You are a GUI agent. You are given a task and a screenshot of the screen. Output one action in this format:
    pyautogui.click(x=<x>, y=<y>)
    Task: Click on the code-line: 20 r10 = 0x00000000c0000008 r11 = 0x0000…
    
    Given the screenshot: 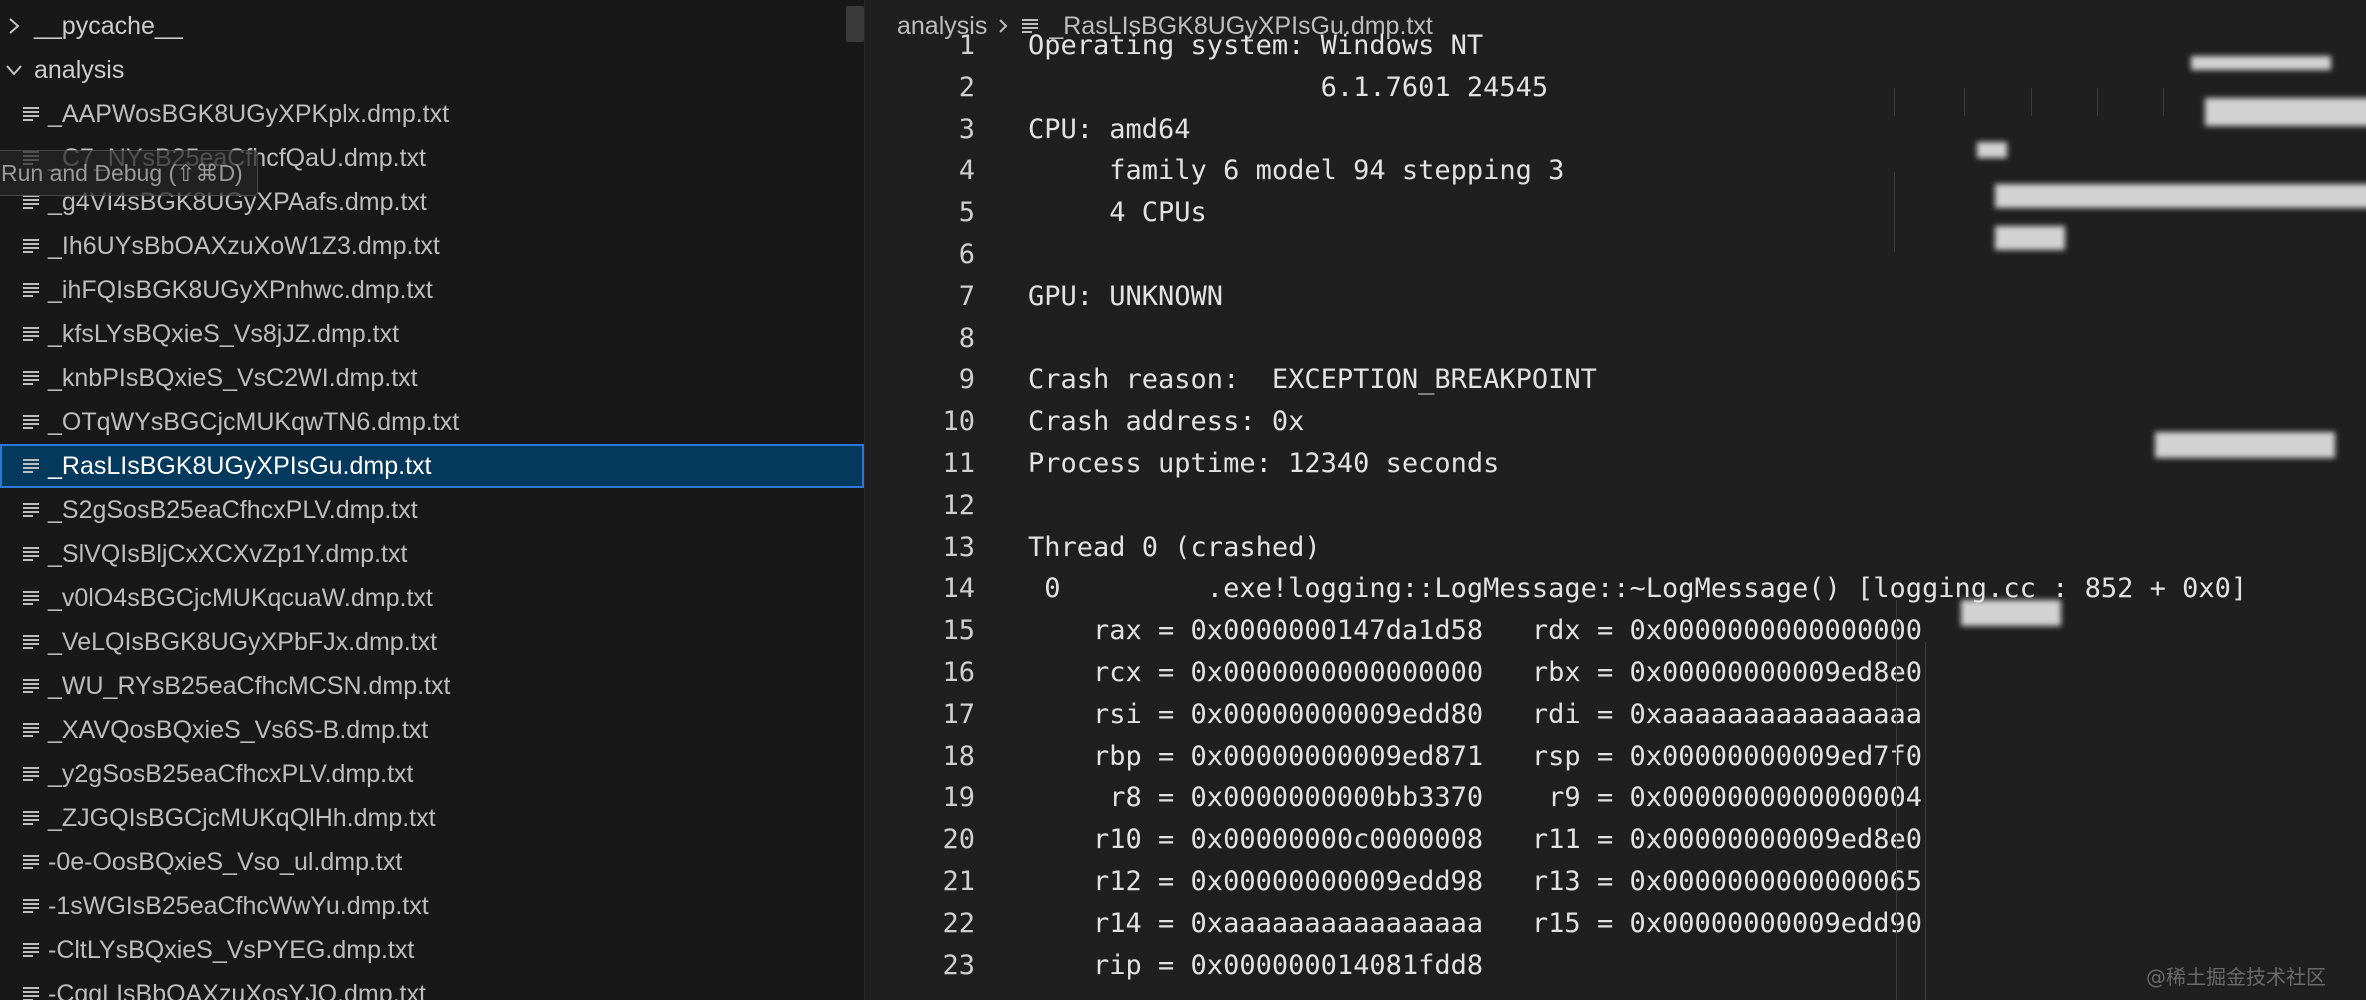 What is the action you would take?
    pyautogui.click(x=1615, y=840)
    